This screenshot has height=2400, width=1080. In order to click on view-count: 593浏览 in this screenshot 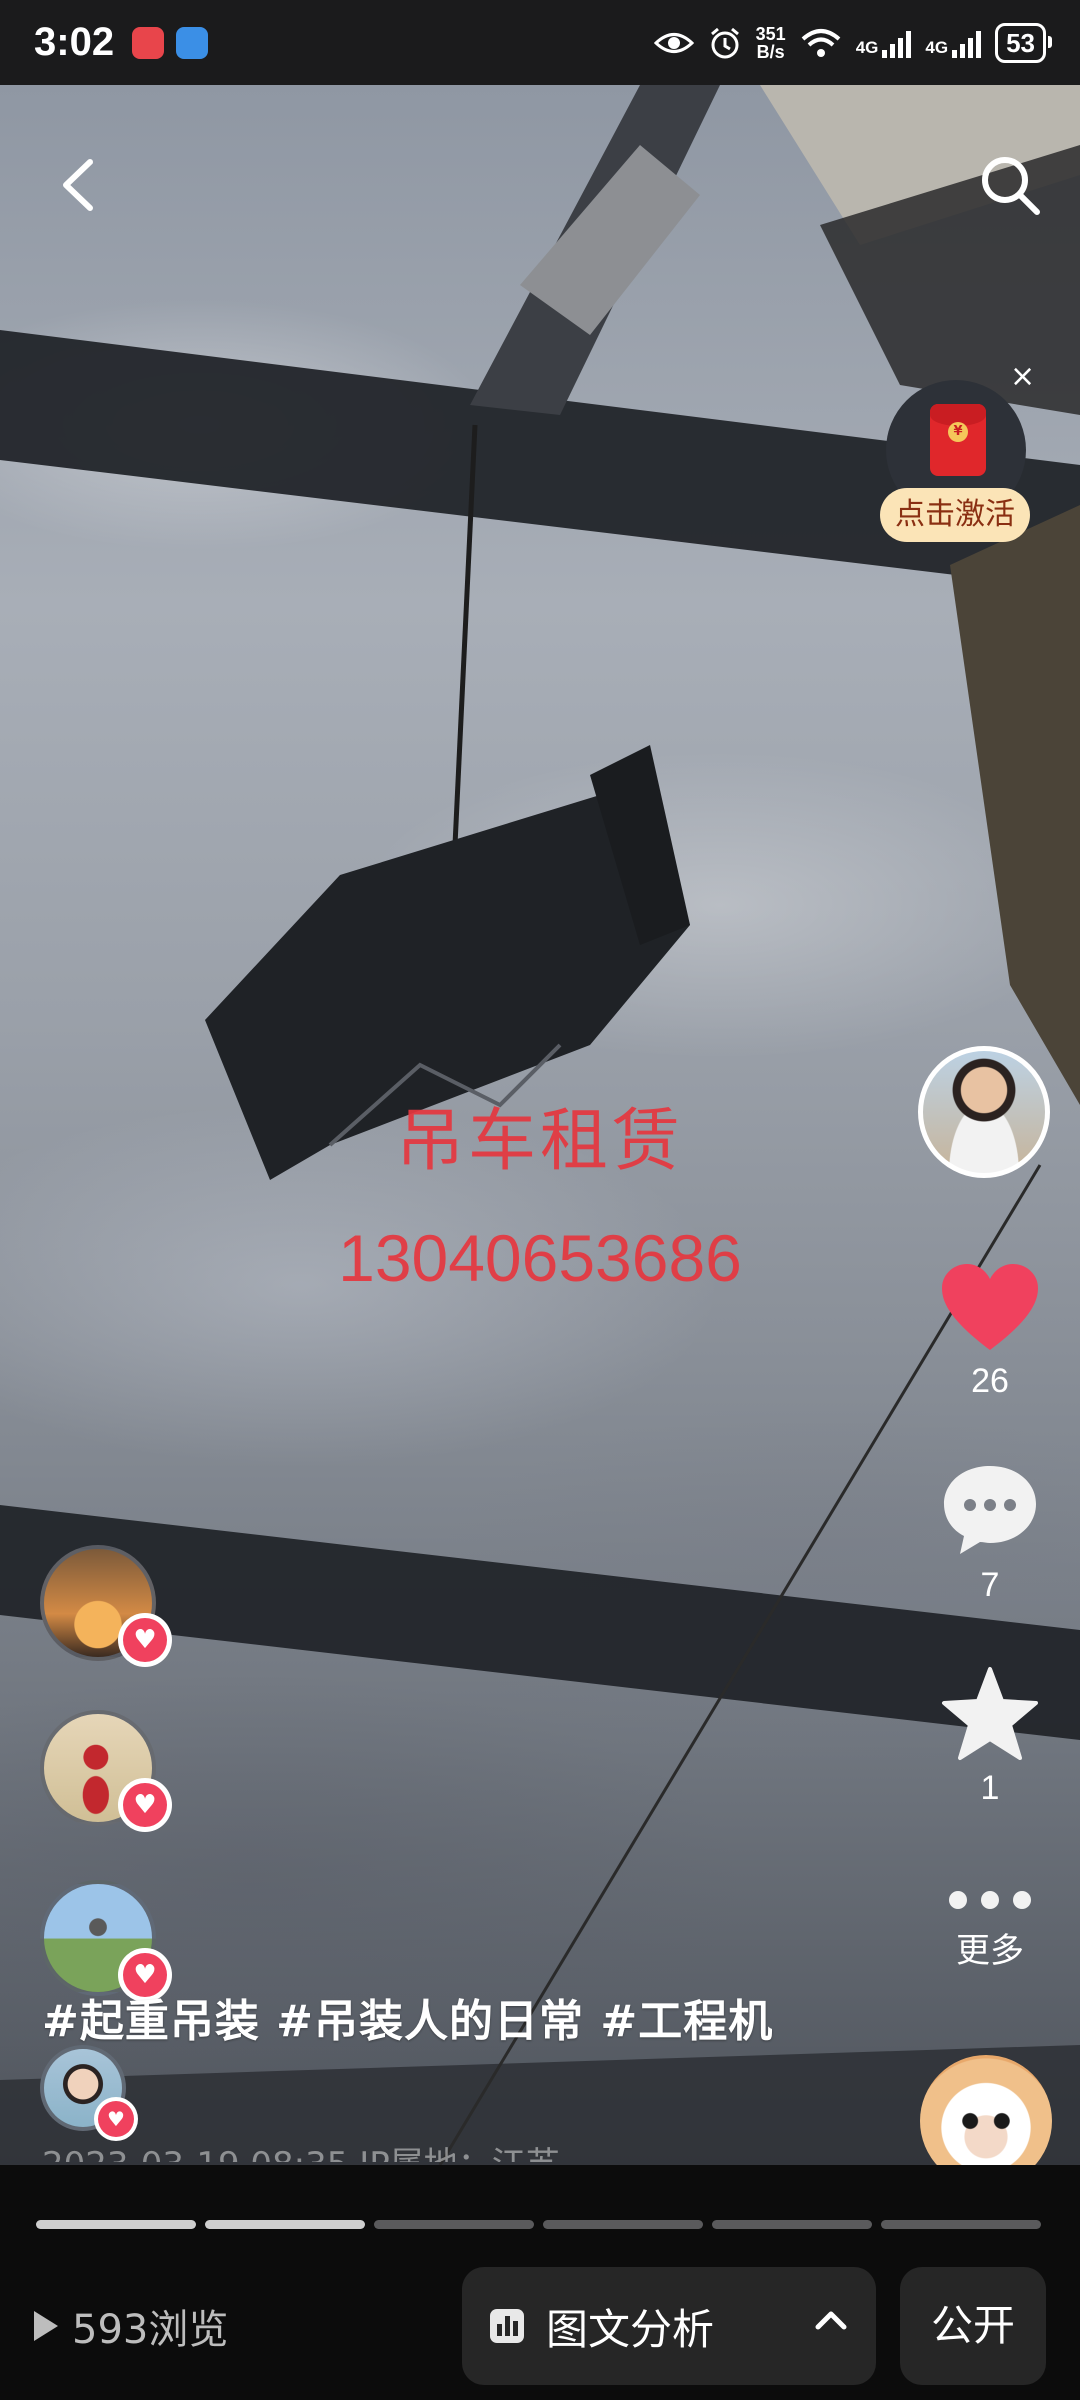, I will do `click(131, 2326)`.